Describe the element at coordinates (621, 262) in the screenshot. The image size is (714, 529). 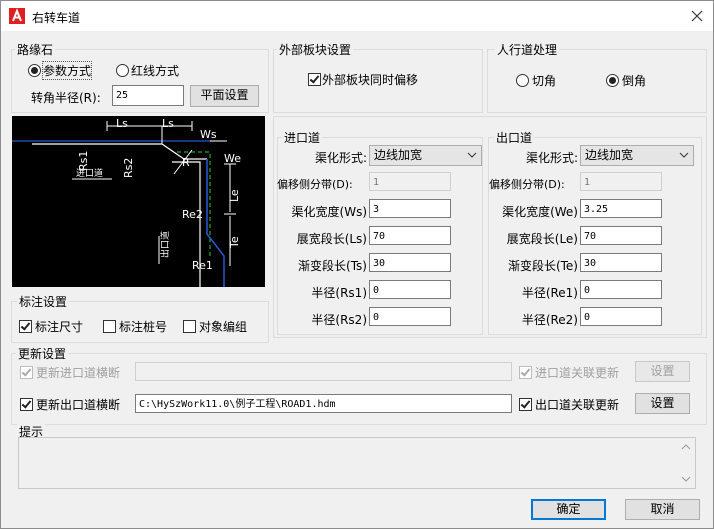
I see `exit-trans-input: 30` at that location.